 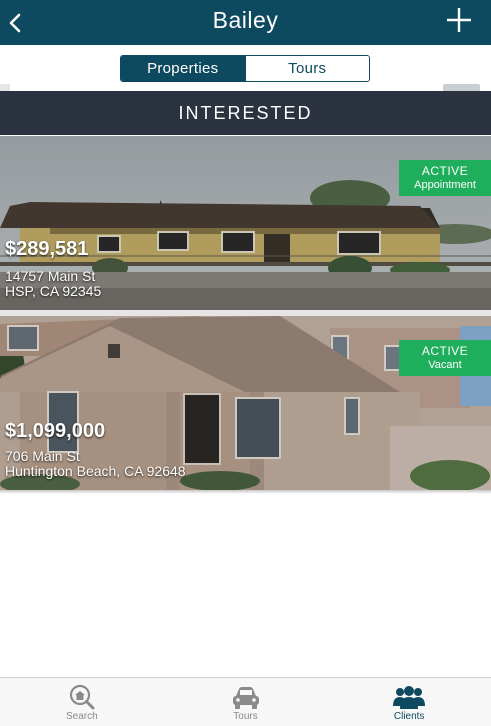 I want to click on property-address-line2: Huntington Beach, CA 92648, so click(x=95, y=471).